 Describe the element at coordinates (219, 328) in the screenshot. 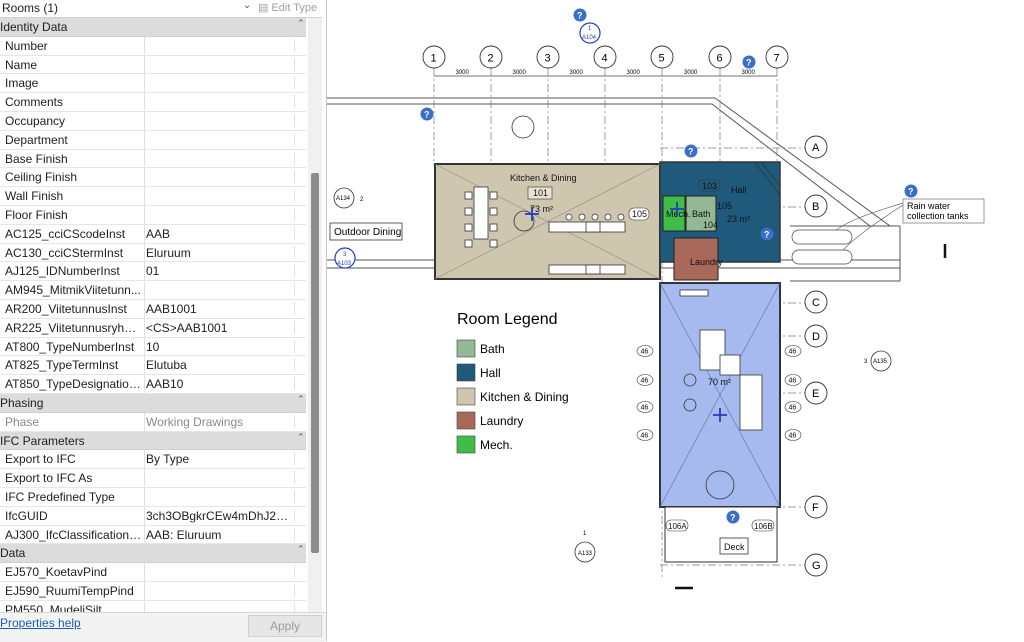

I see `property-value: <CS>AAB1001` at that location.